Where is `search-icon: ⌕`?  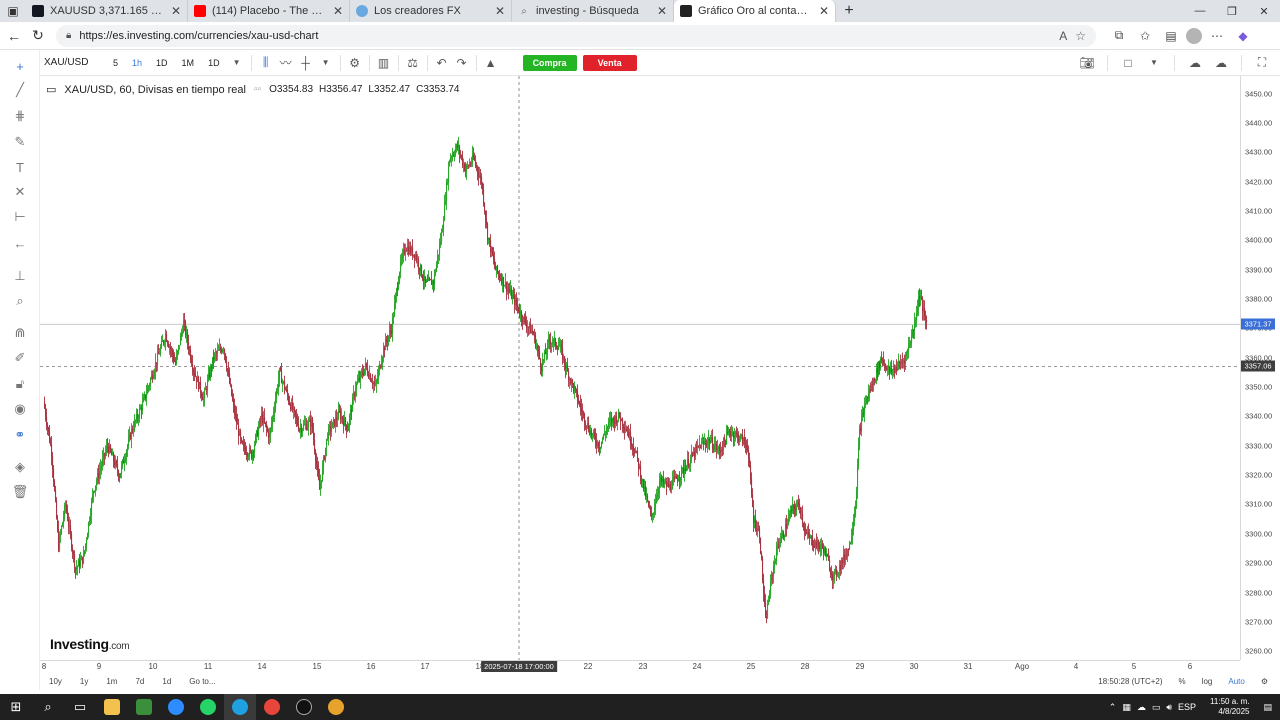 search-icon: ⌕ is located at coordinates (48, 707).